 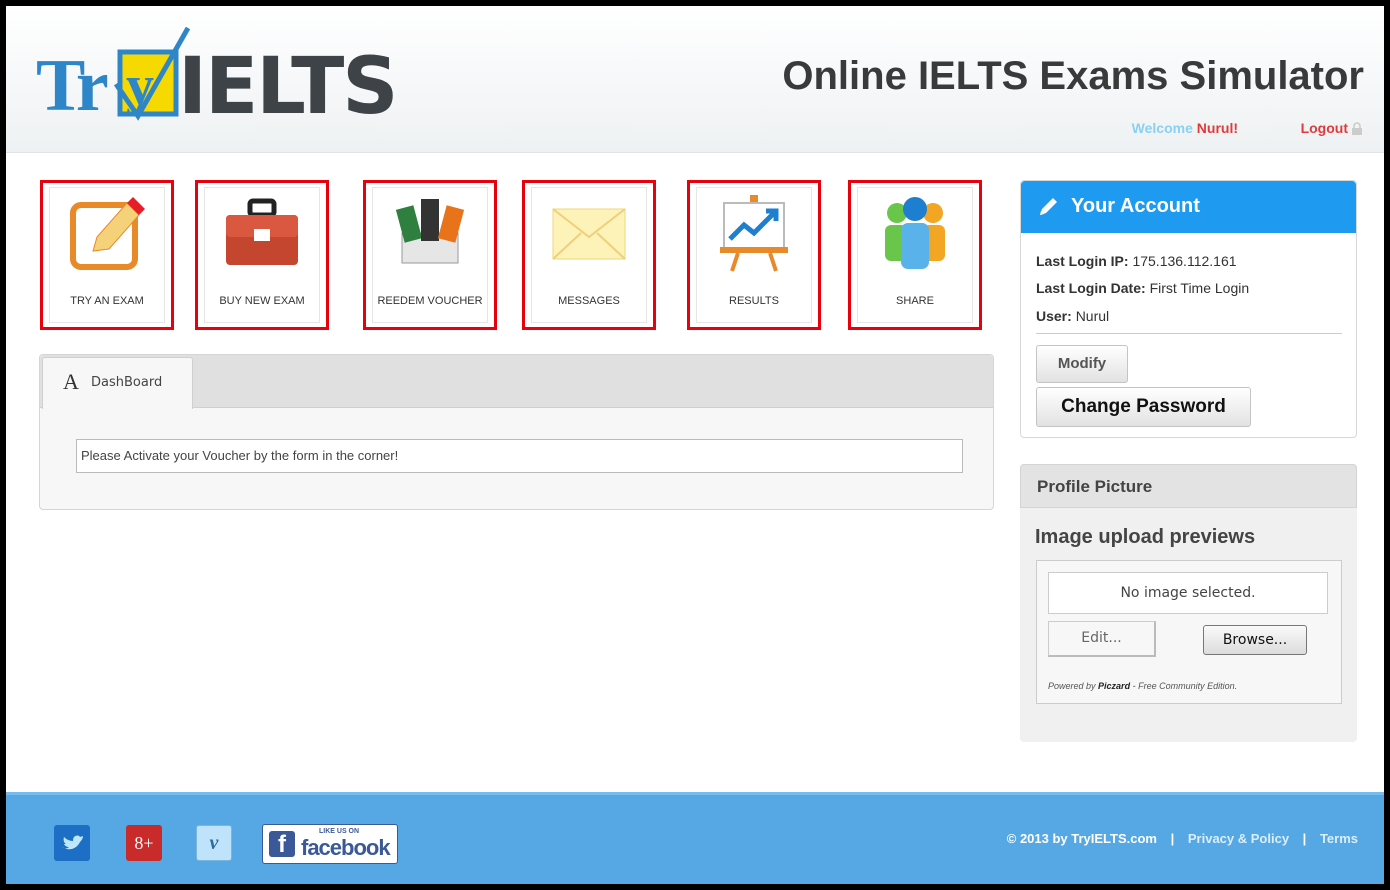 What do you see at coordinates (1339, 838) in the screenshot?
I see `terms-link: Terms` at bounding box center [1339, 838].